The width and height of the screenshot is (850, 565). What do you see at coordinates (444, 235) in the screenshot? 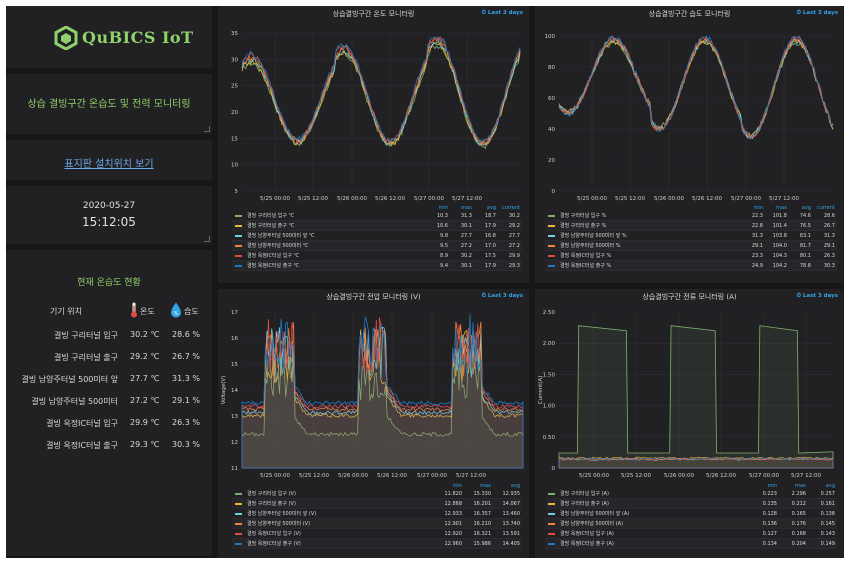
I see `legend-min: 9.8` at bounding box center [444, 235].